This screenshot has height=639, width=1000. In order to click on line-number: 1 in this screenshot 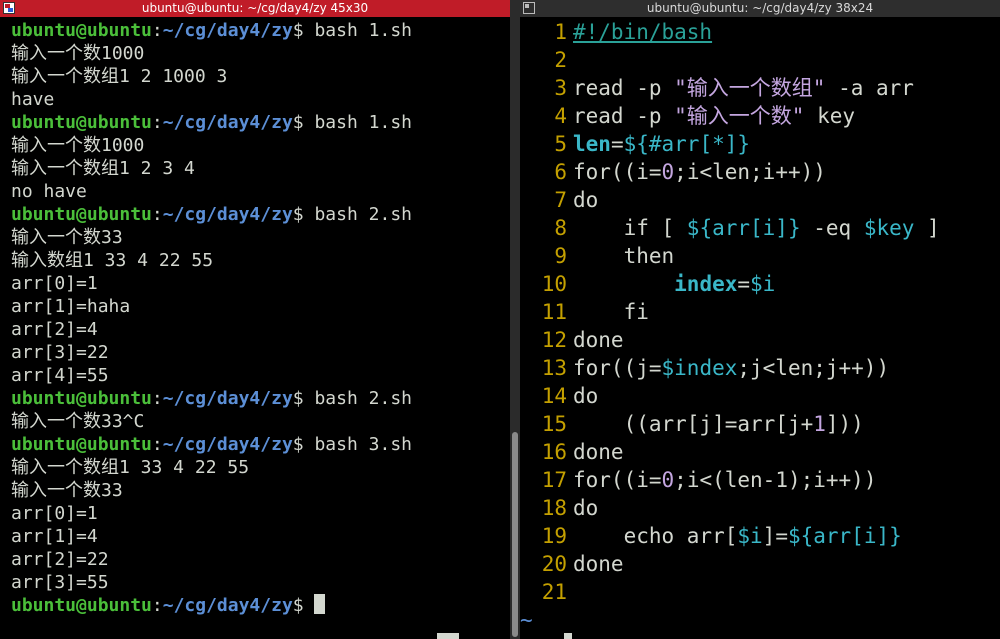, I will do `click(560, 32)`.